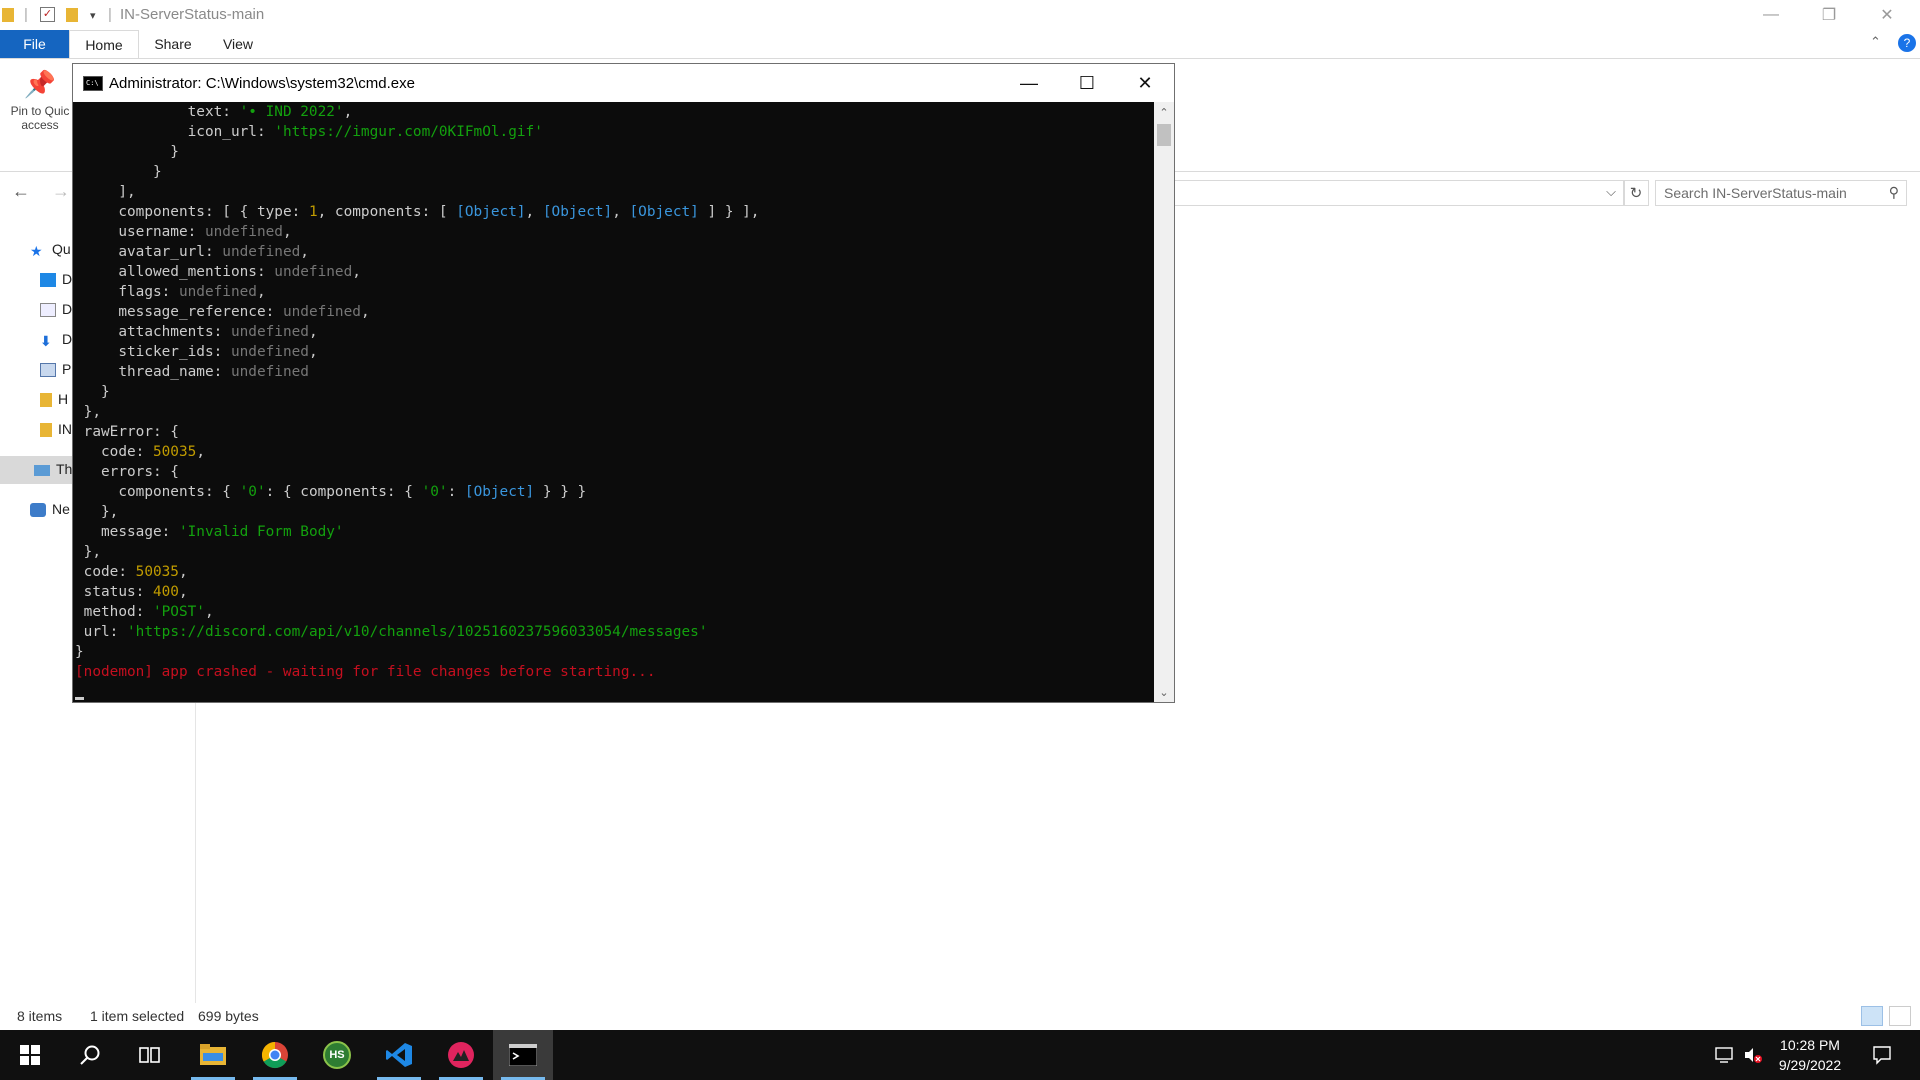 Image resolution: width=1920 pixels, height=1080 pixels. Describe the element at coordinates (1164, 112) in the screenshot. I see `scroll-up-icon: ⌃` at that location.